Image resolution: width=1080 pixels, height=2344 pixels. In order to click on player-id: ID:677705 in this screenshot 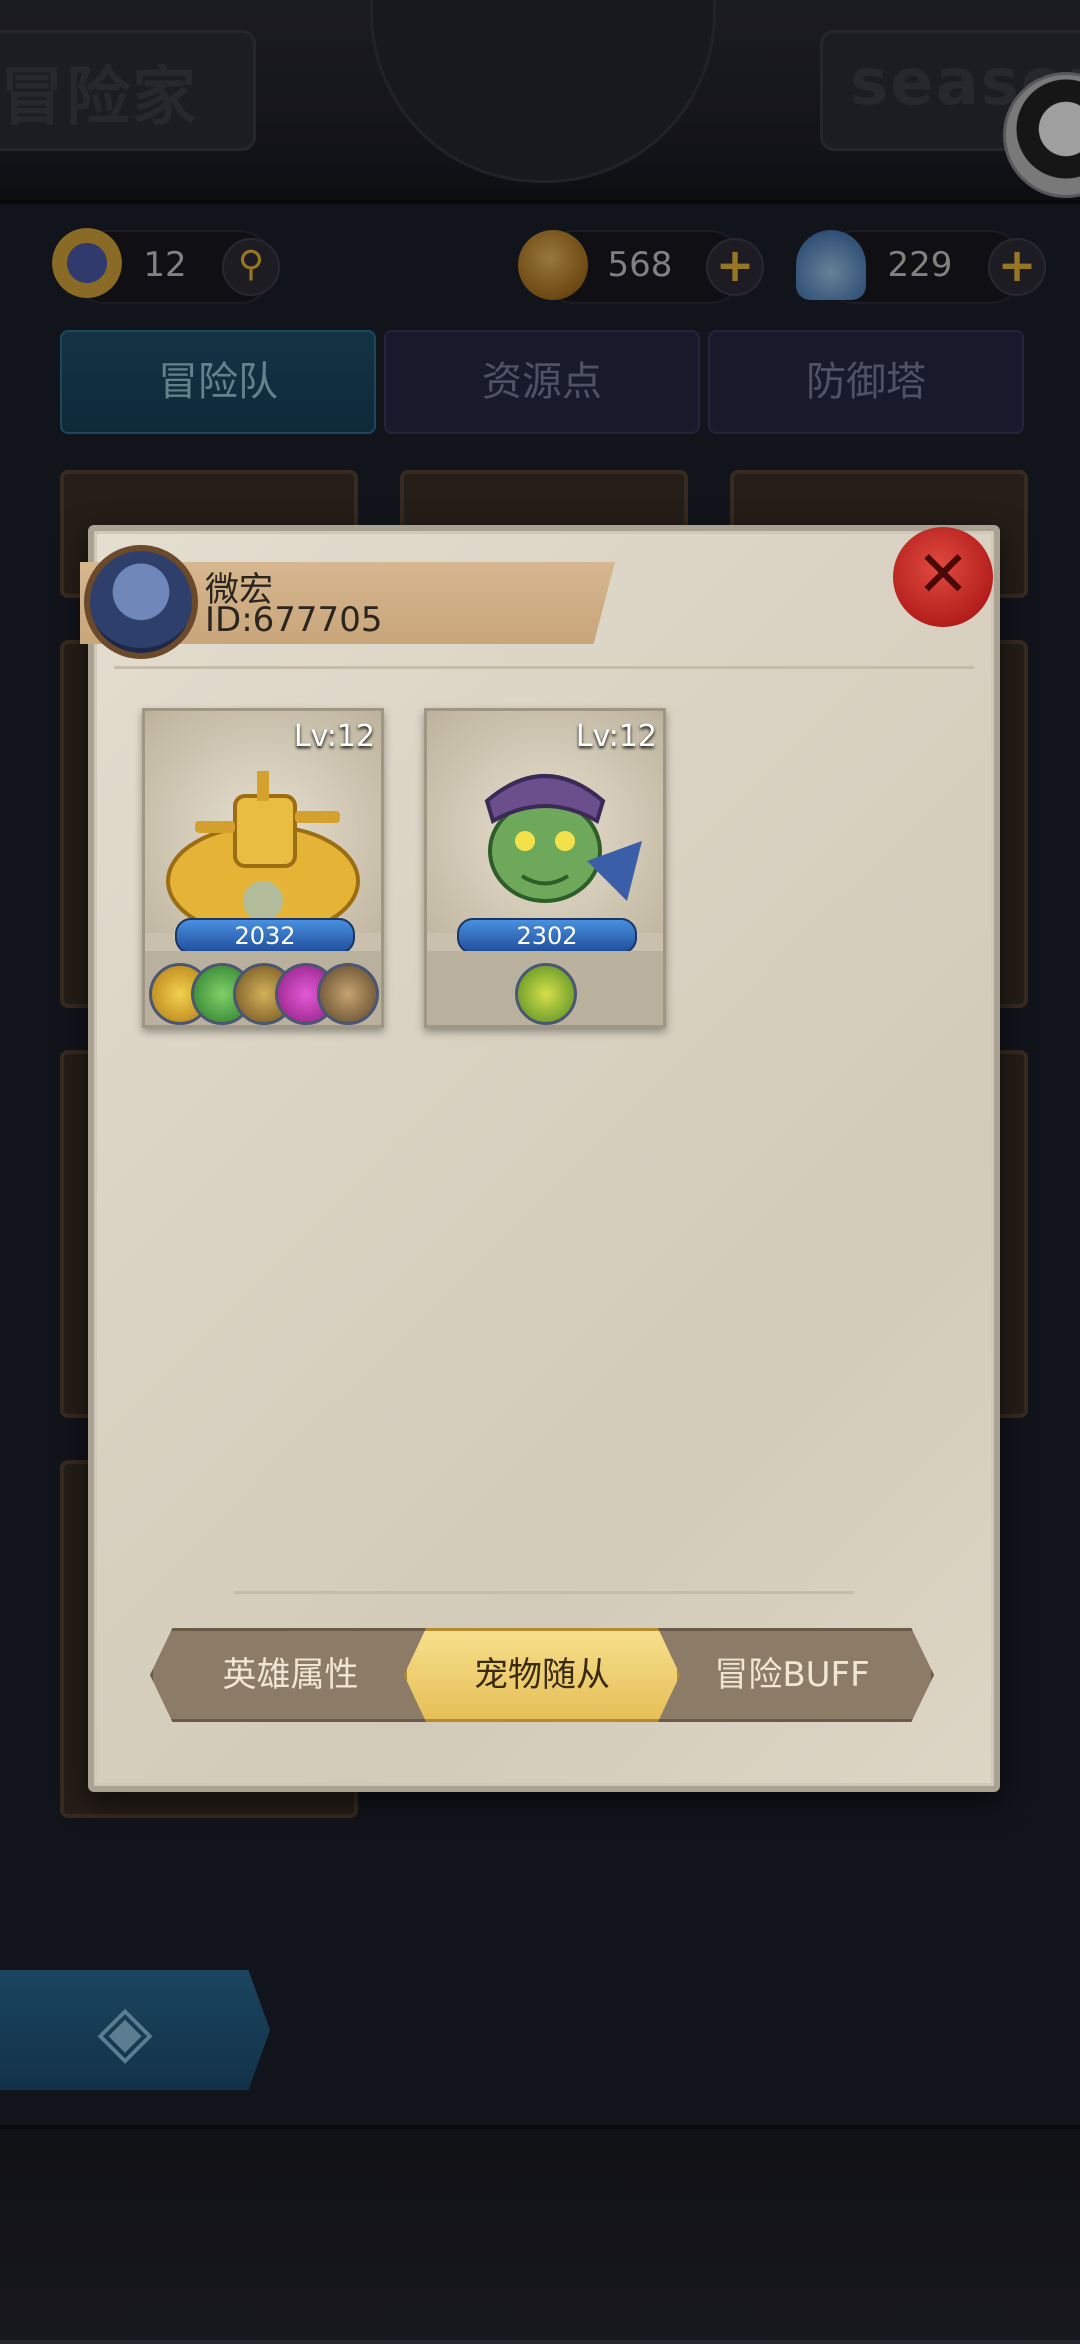, I will do `click(294, 620)`.